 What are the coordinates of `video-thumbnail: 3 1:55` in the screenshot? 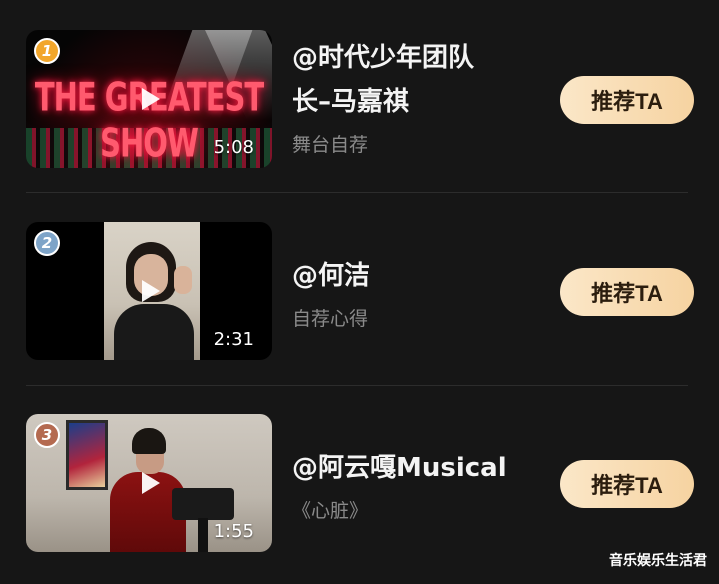 It's located at (149, 483).